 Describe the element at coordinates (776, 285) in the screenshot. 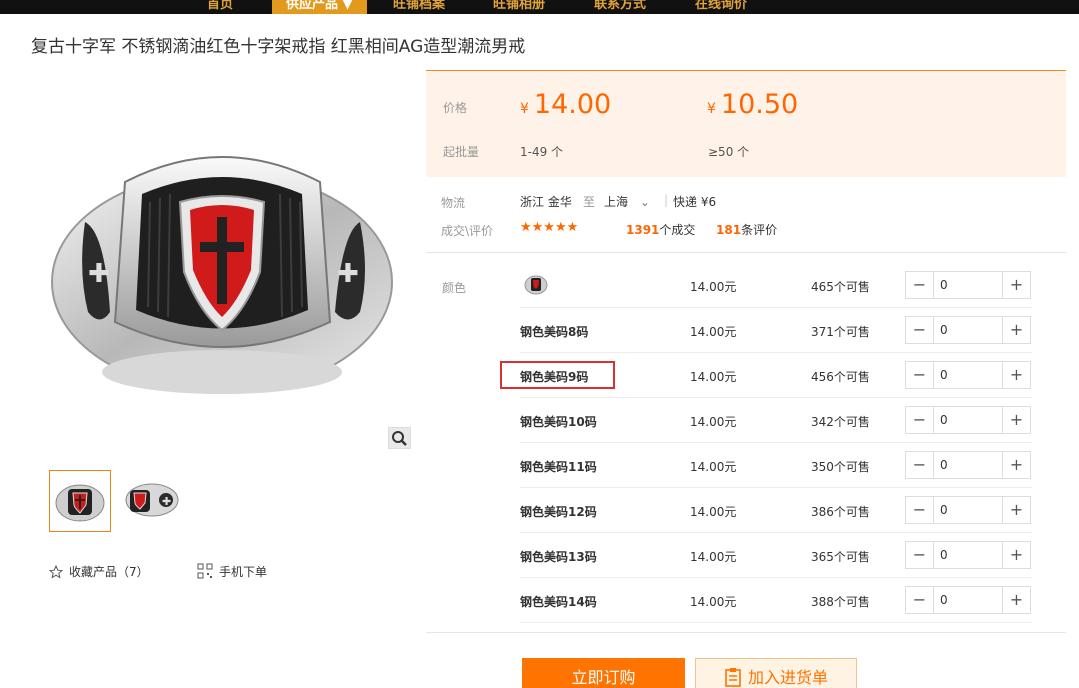

I see `sku-row: 14.00元 465个可售 − 0 +` at that location.